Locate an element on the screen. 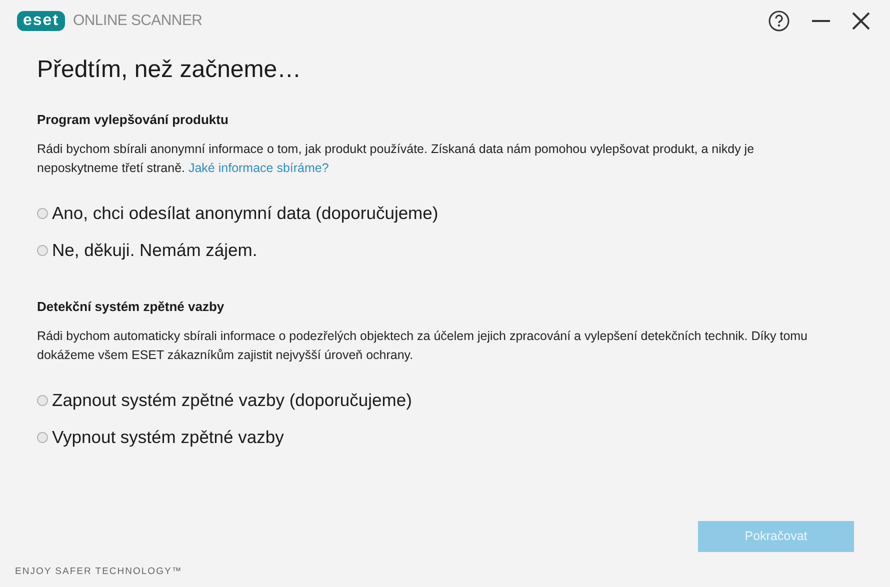 The image size is (890, 587). radio-option: Ne, děkuji. Nemám zájem. is located at coordinates (445, 250).